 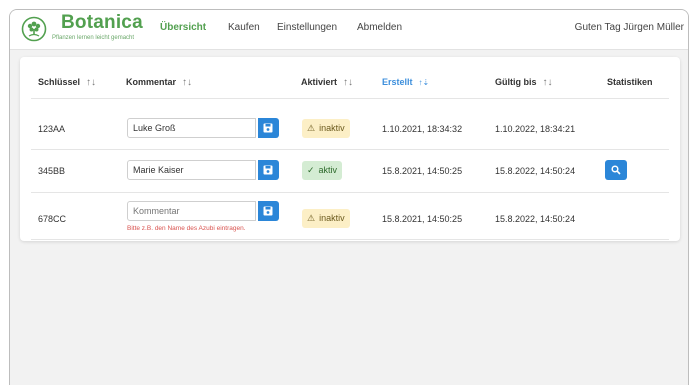 I want to click on row3-status-badge: ⚠ inaktiv, so click(x=326, y=218).